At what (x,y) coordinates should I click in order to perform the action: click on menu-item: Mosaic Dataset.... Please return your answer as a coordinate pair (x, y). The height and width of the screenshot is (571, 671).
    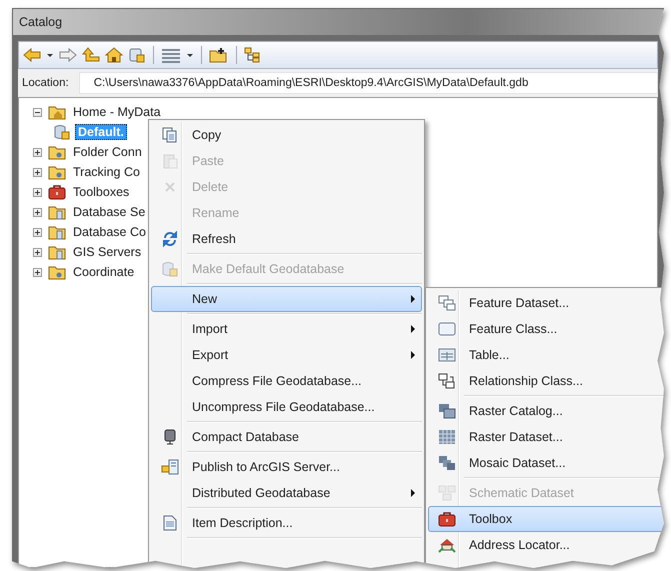
    Looking at the image, I should click on (546, 463).